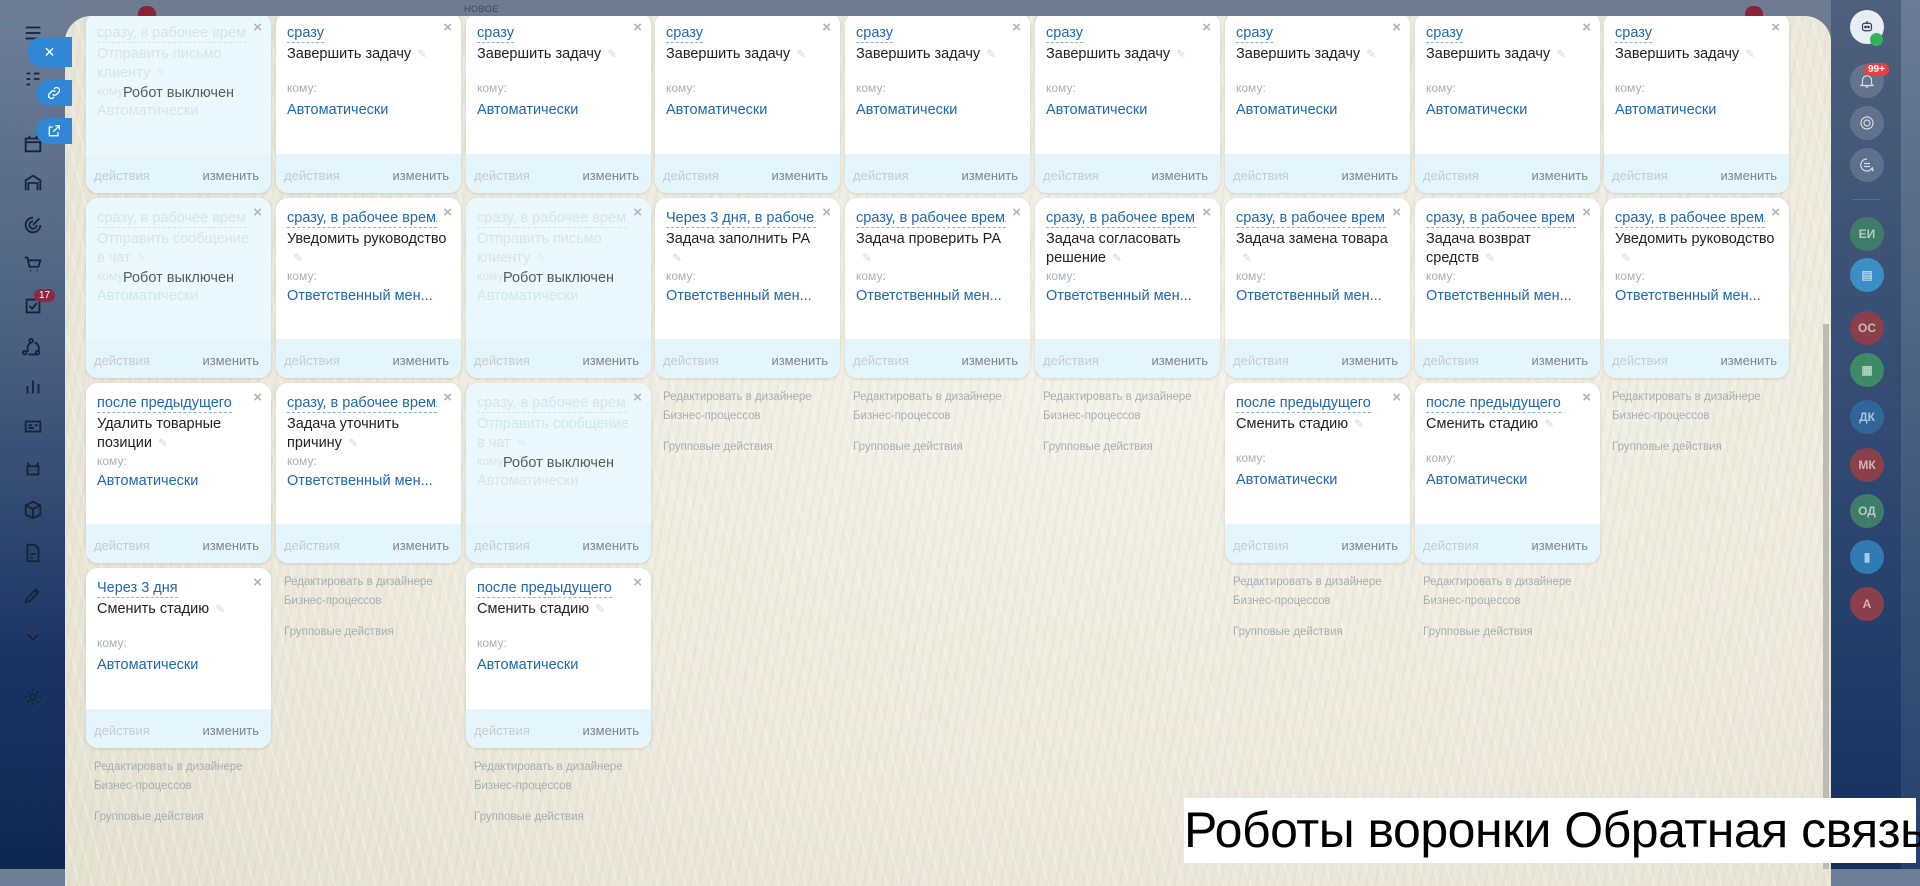 Image resolution: width=1920 pixels, height=886 pixels. I want to click on chat-avatar: А, so click(1867, 604).